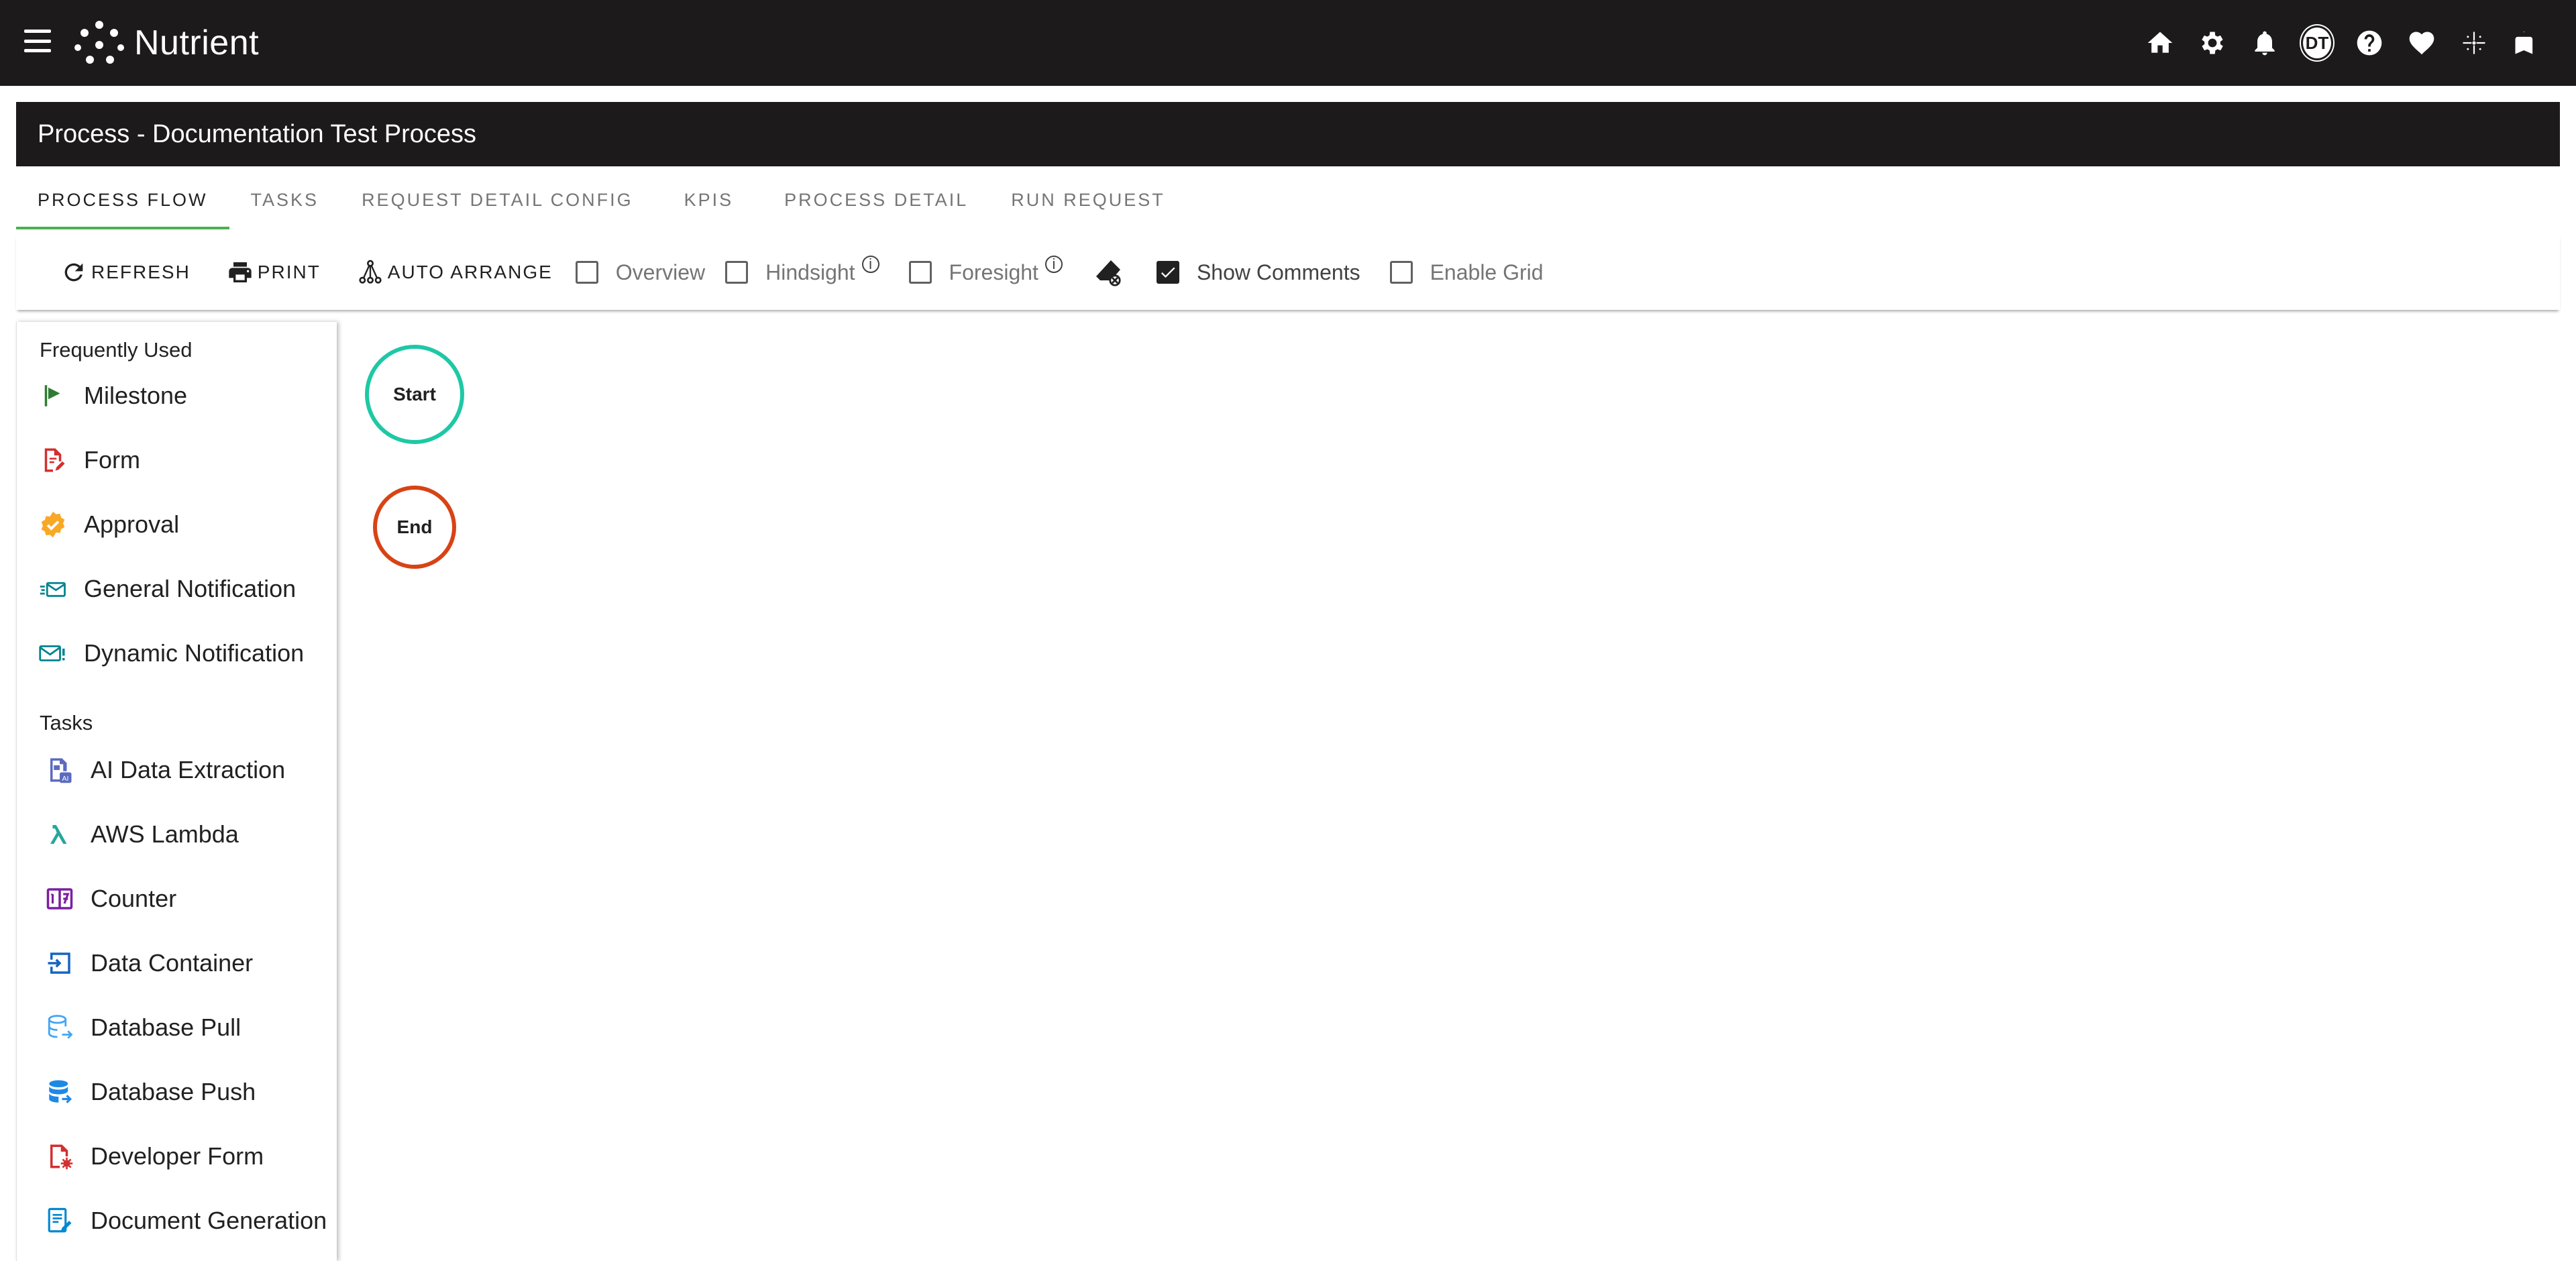  I want to click on hindsight-checkbox: Hindsight i, so click(802, 271).